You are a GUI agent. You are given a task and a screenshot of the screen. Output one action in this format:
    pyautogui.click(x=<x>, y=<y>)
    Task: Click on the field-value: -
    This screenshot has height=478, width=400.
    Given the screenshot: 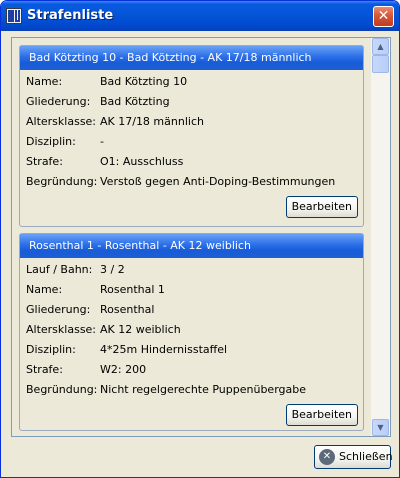 What is the action you would take?
    pyautogui.click(x=102, y=141)
    